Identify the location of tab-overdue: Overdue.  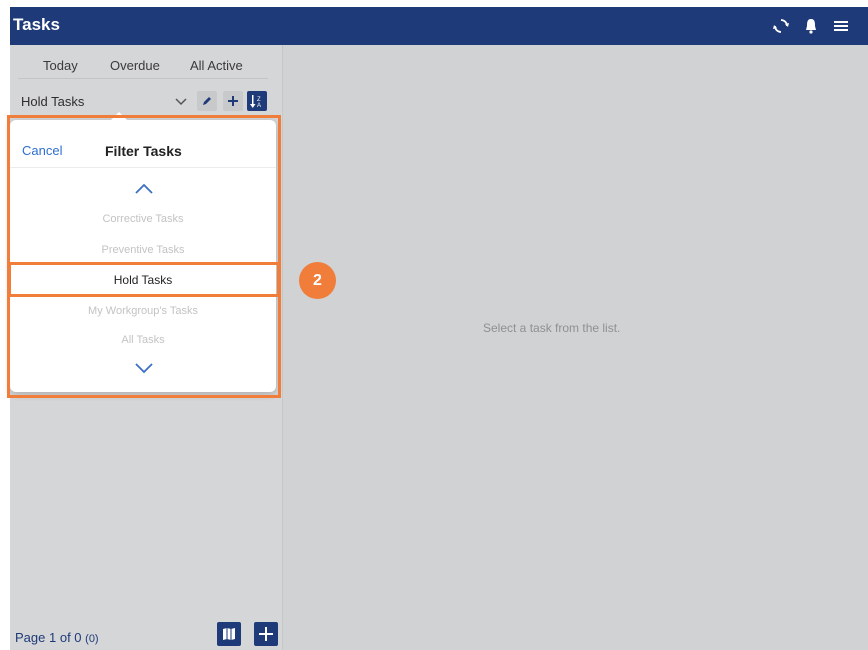
(135, 65).